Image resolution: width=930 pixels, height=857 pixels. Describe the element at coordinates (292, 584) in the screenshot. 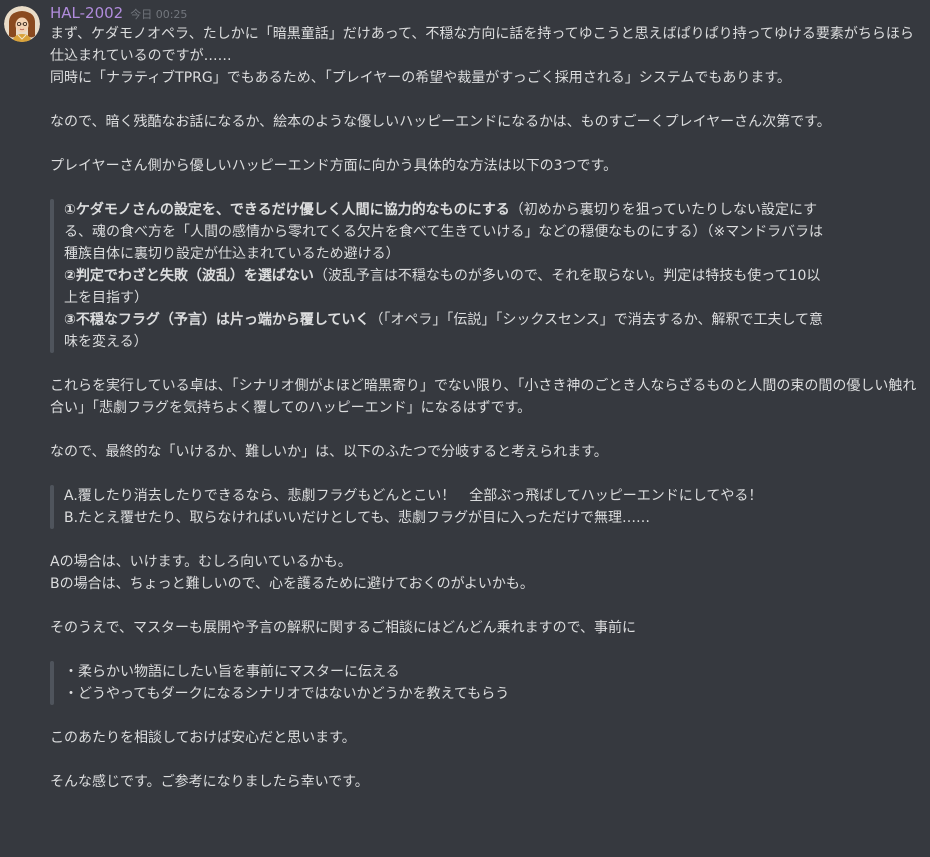

I see `message-paragraph: Bの場合は、ちょっと難しいので、心を護るために避けておくのがよいかも。` at that location.